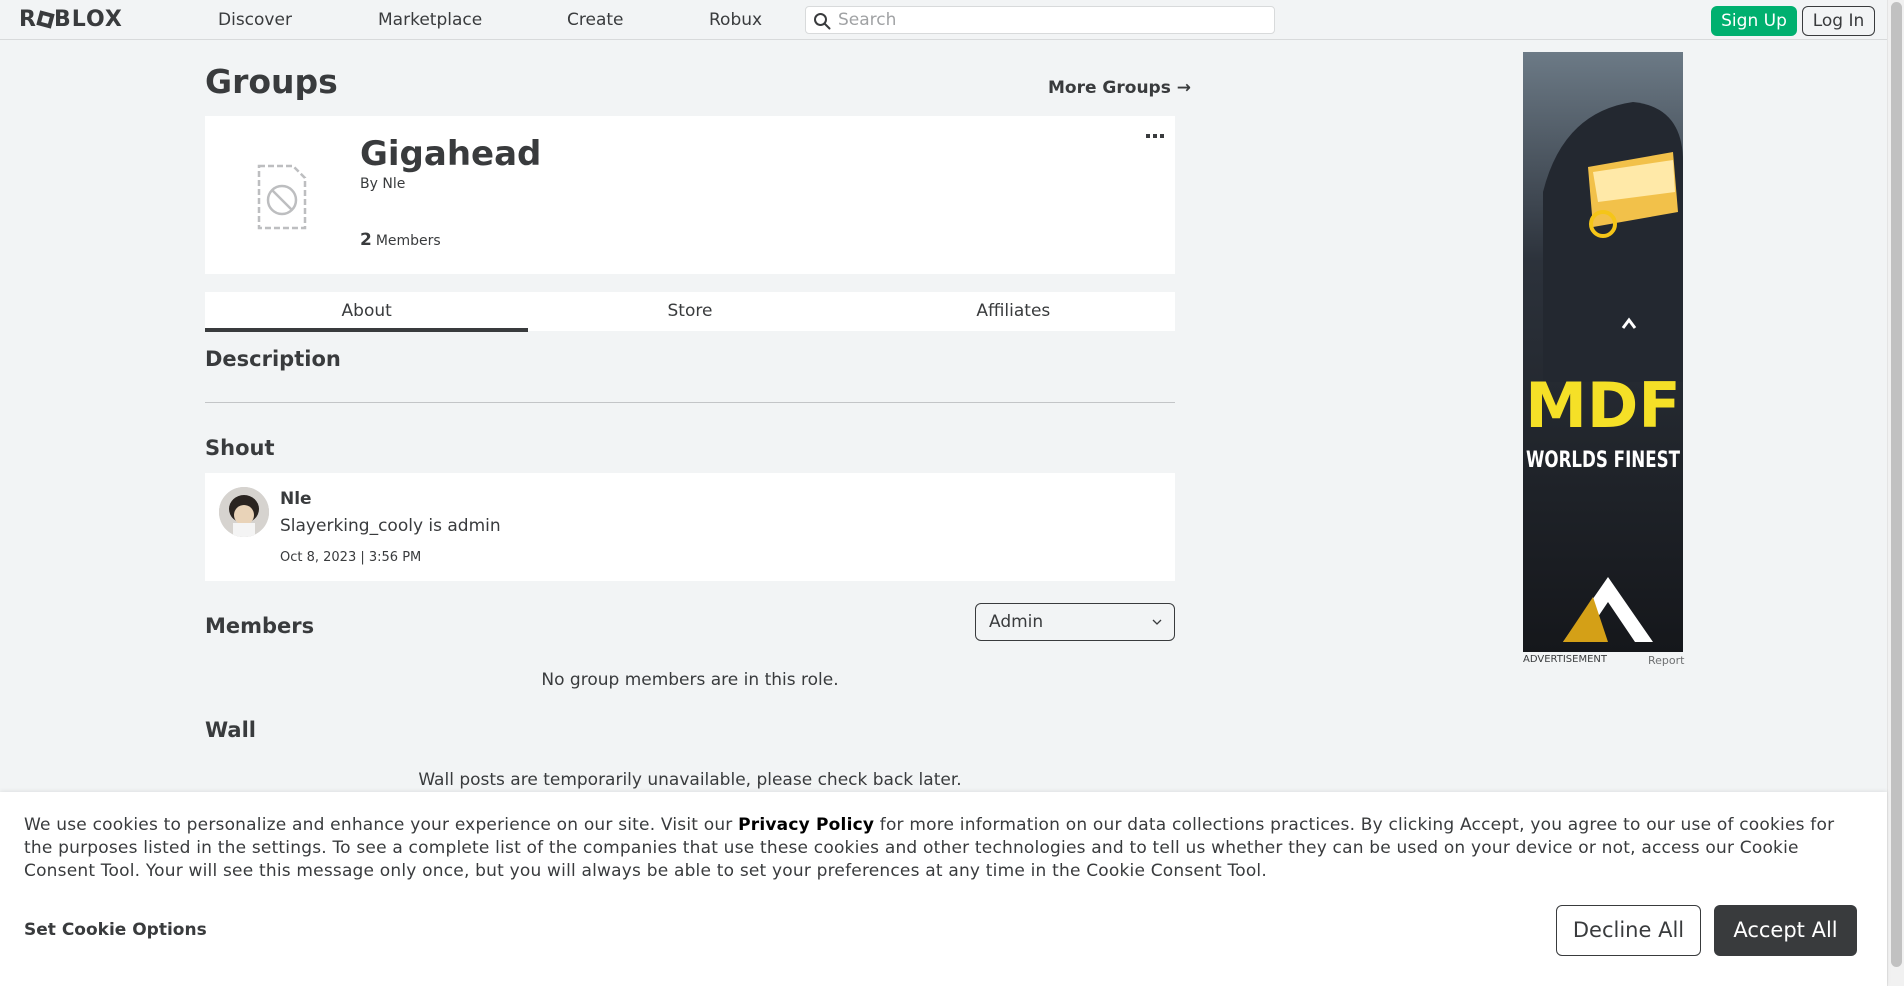  I want to click on role-dropdown: Admin, so click(1075, 622).